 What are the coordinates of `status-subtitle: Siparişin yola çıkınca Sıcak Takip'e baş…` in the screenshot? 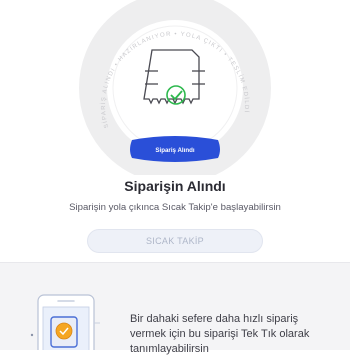 It's located at (175, 207).